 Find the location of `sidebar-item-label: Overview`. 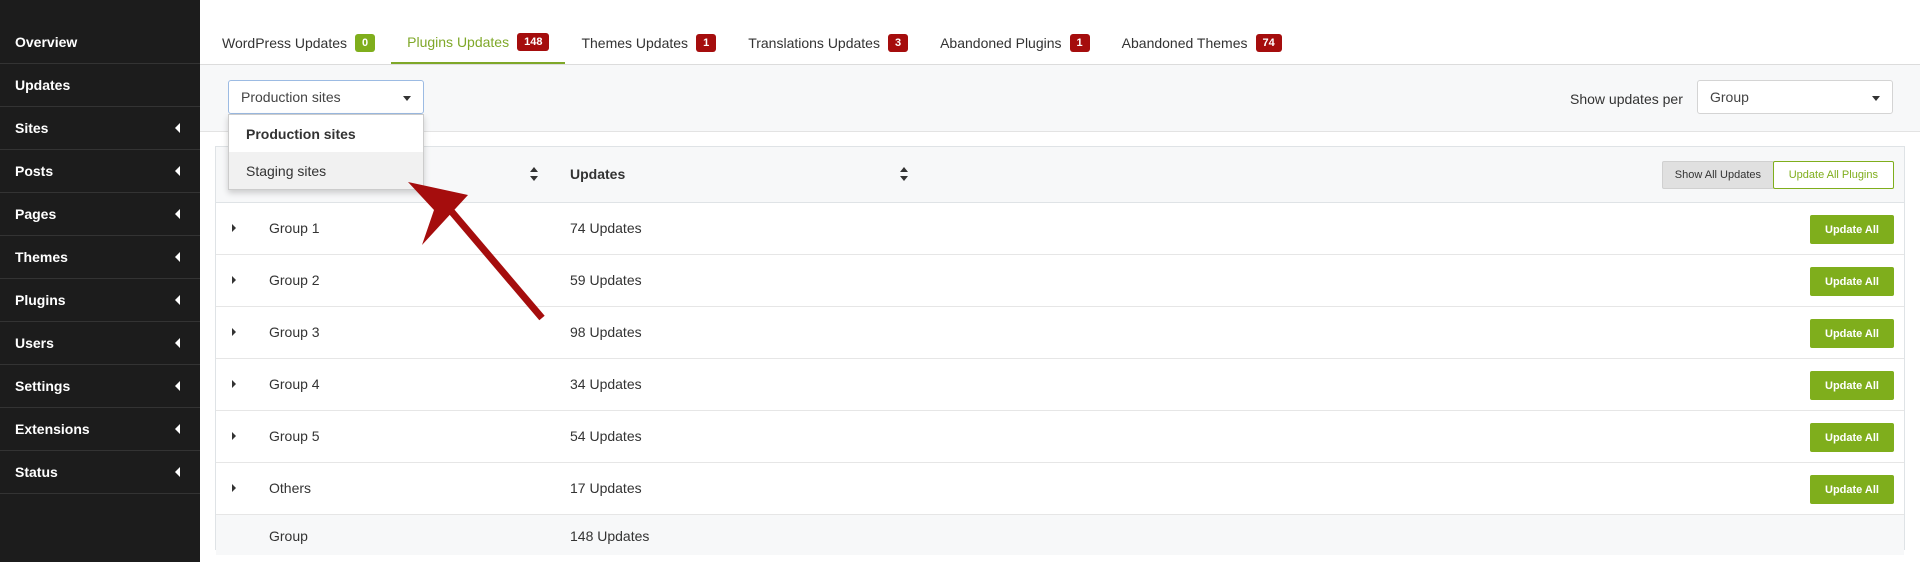

sidebar-item-label: Overview is located at coordinates (46, 42).